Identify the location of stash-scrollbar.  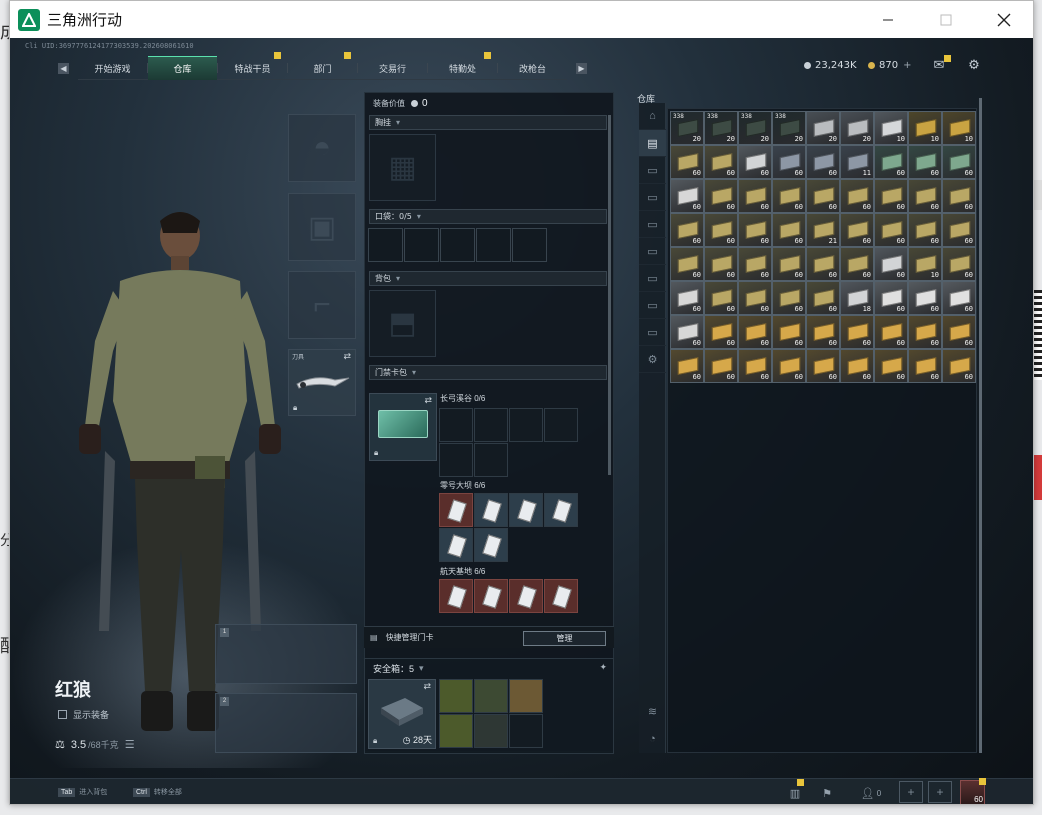
(980, 425).